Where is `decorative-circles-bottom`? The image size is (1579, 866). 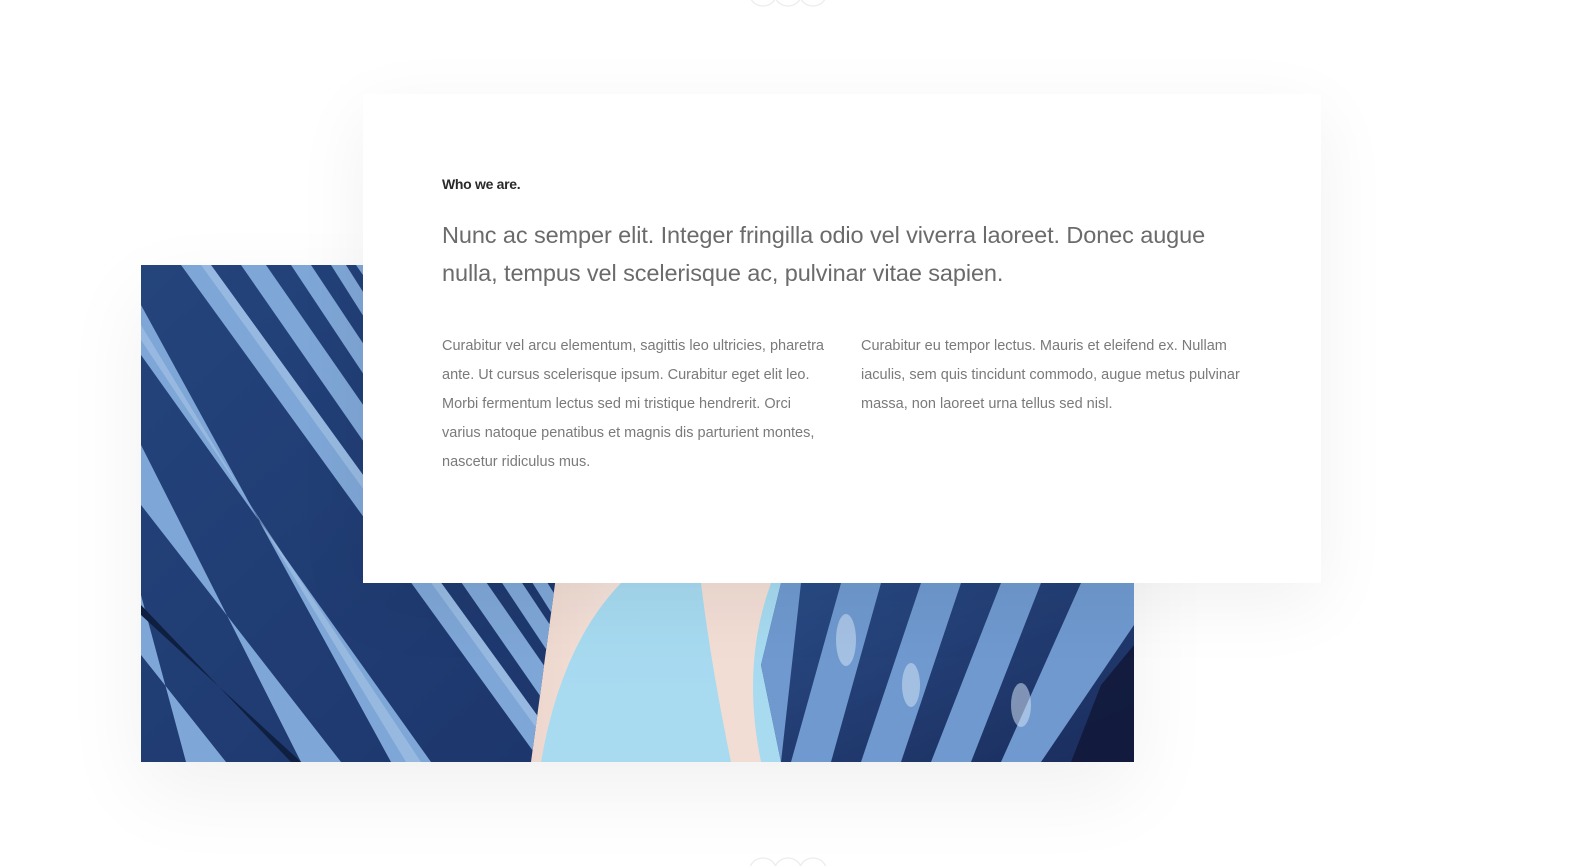 decorative-circles-bottom is located at coordinates (788, 860).